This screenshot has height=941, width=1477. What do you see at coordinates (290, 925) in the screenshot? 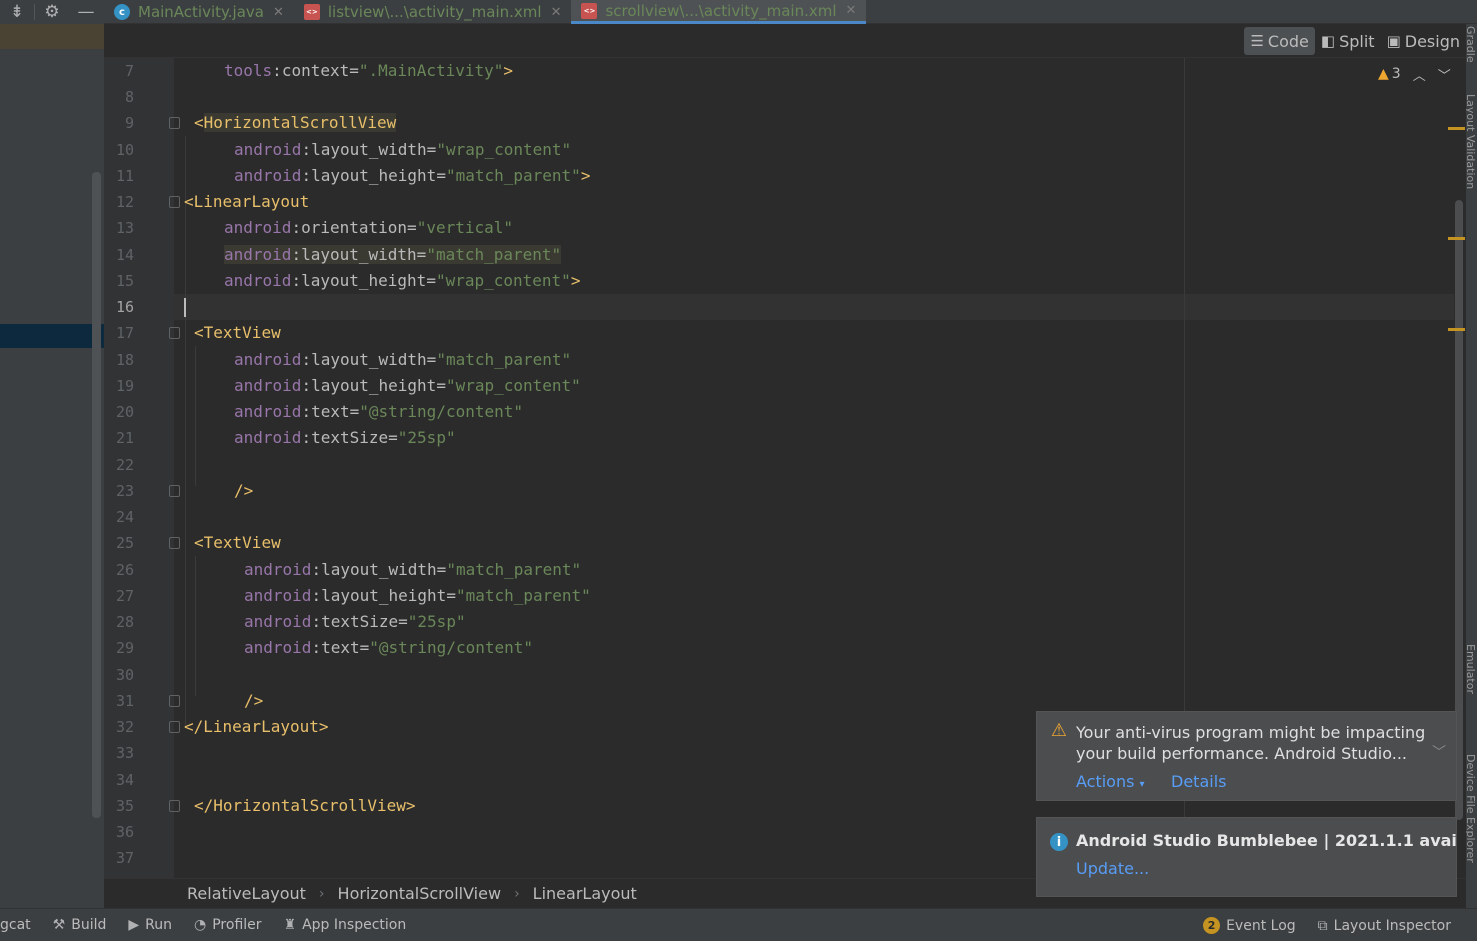
I see `android-icon: ♜` at bounding box center [290, 925].